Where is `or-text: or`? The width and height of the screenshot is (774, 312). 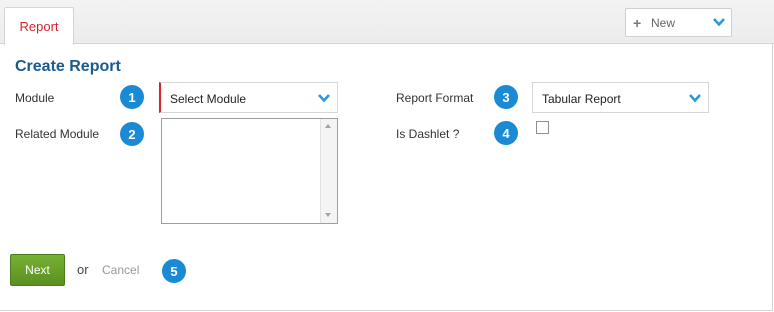
or-text: or is located at coordinates (83, 269).